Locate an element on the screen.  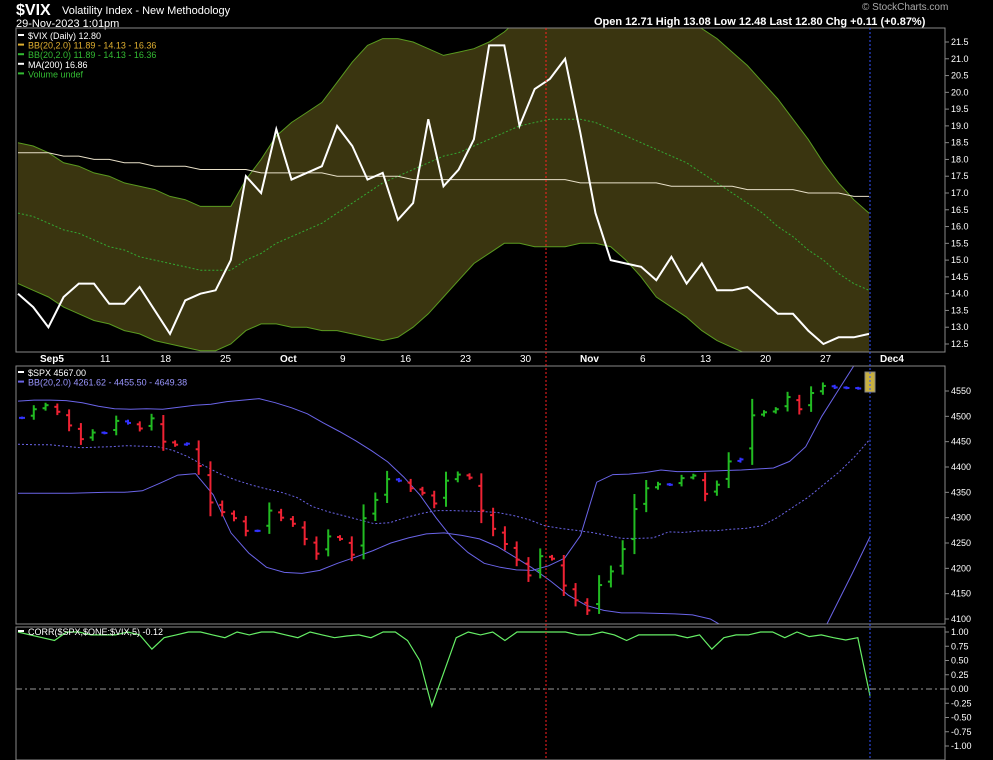
legend-label: $VIX (Daily) 12.80 is located at coordinates (64, 36).